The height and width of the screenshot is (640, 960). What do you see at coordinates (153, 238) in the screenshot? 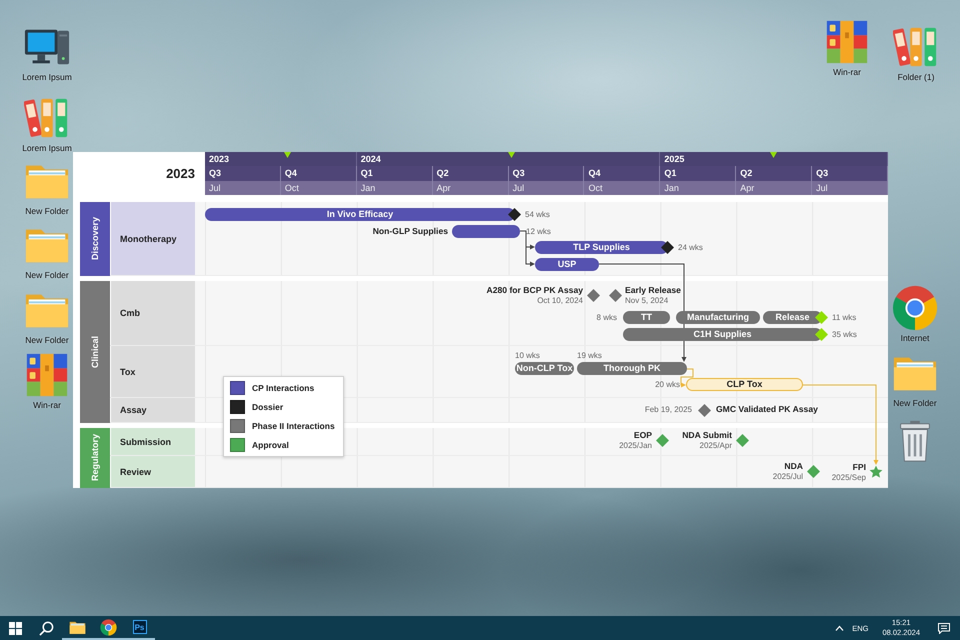
I see `row-label: Monotherapy` at bounding box center [153, 238].